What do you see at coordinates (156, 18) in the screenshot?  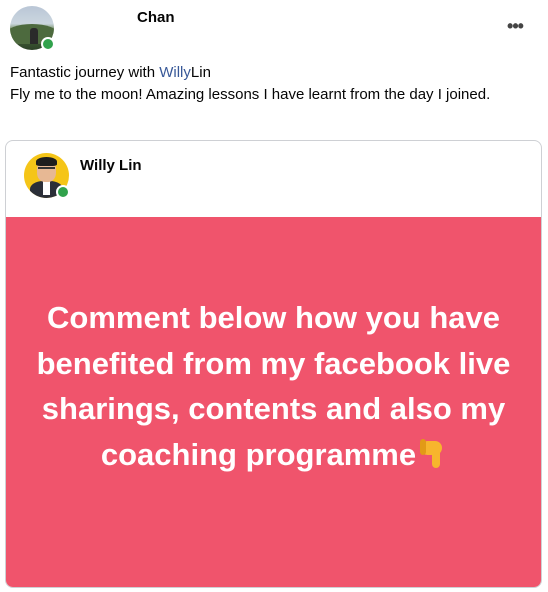 I see `author-name: Chan` at bounding box center [156, 18].